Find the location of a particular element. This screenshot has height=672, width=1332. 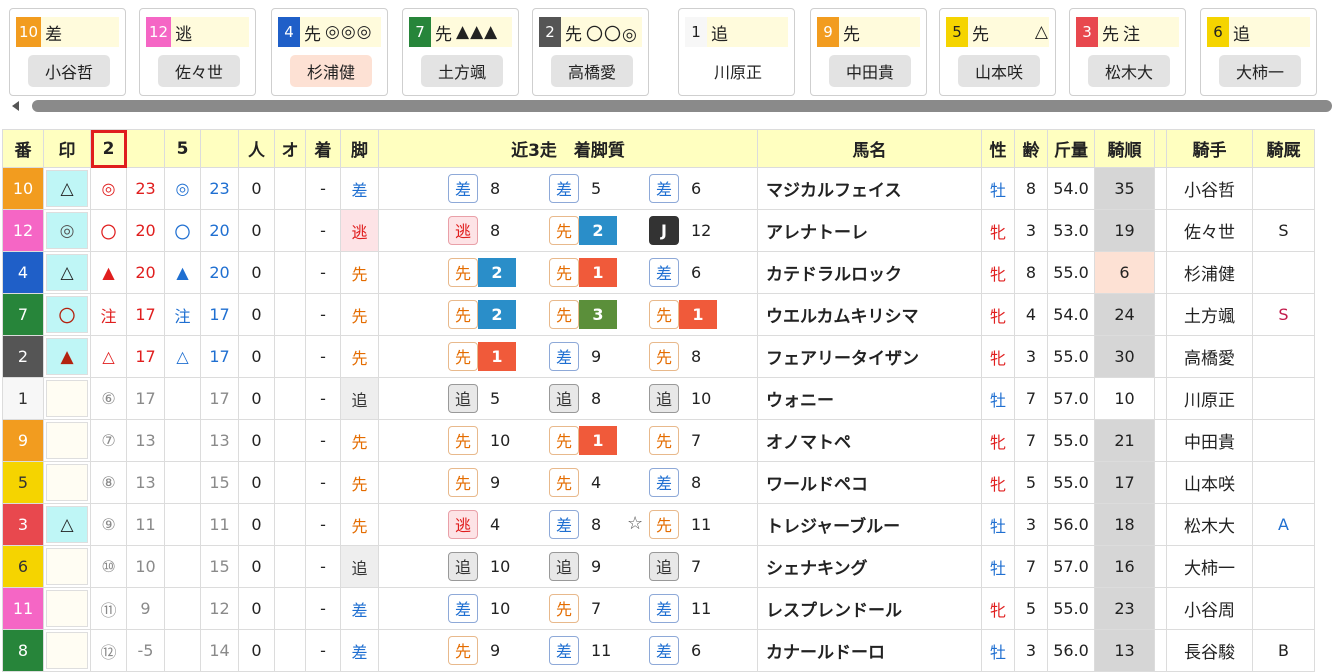

jockey-cell: 中田貴 is located at coordinates (1209, 440).